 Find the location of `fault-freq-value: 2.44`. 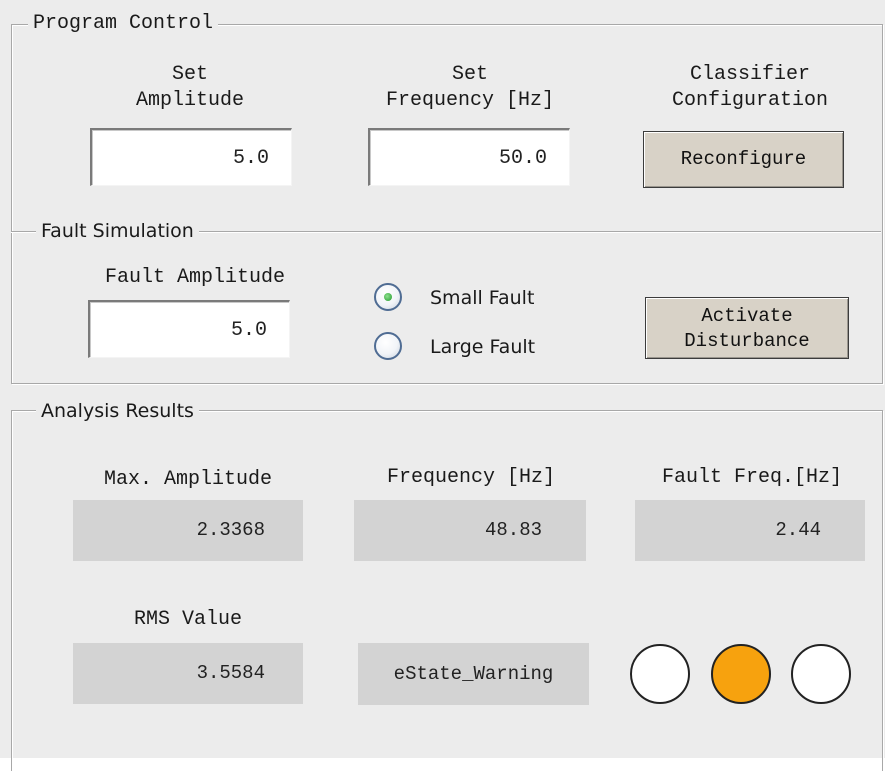

fault-freq-value: 2.44 is located at coordinates (750, 530).